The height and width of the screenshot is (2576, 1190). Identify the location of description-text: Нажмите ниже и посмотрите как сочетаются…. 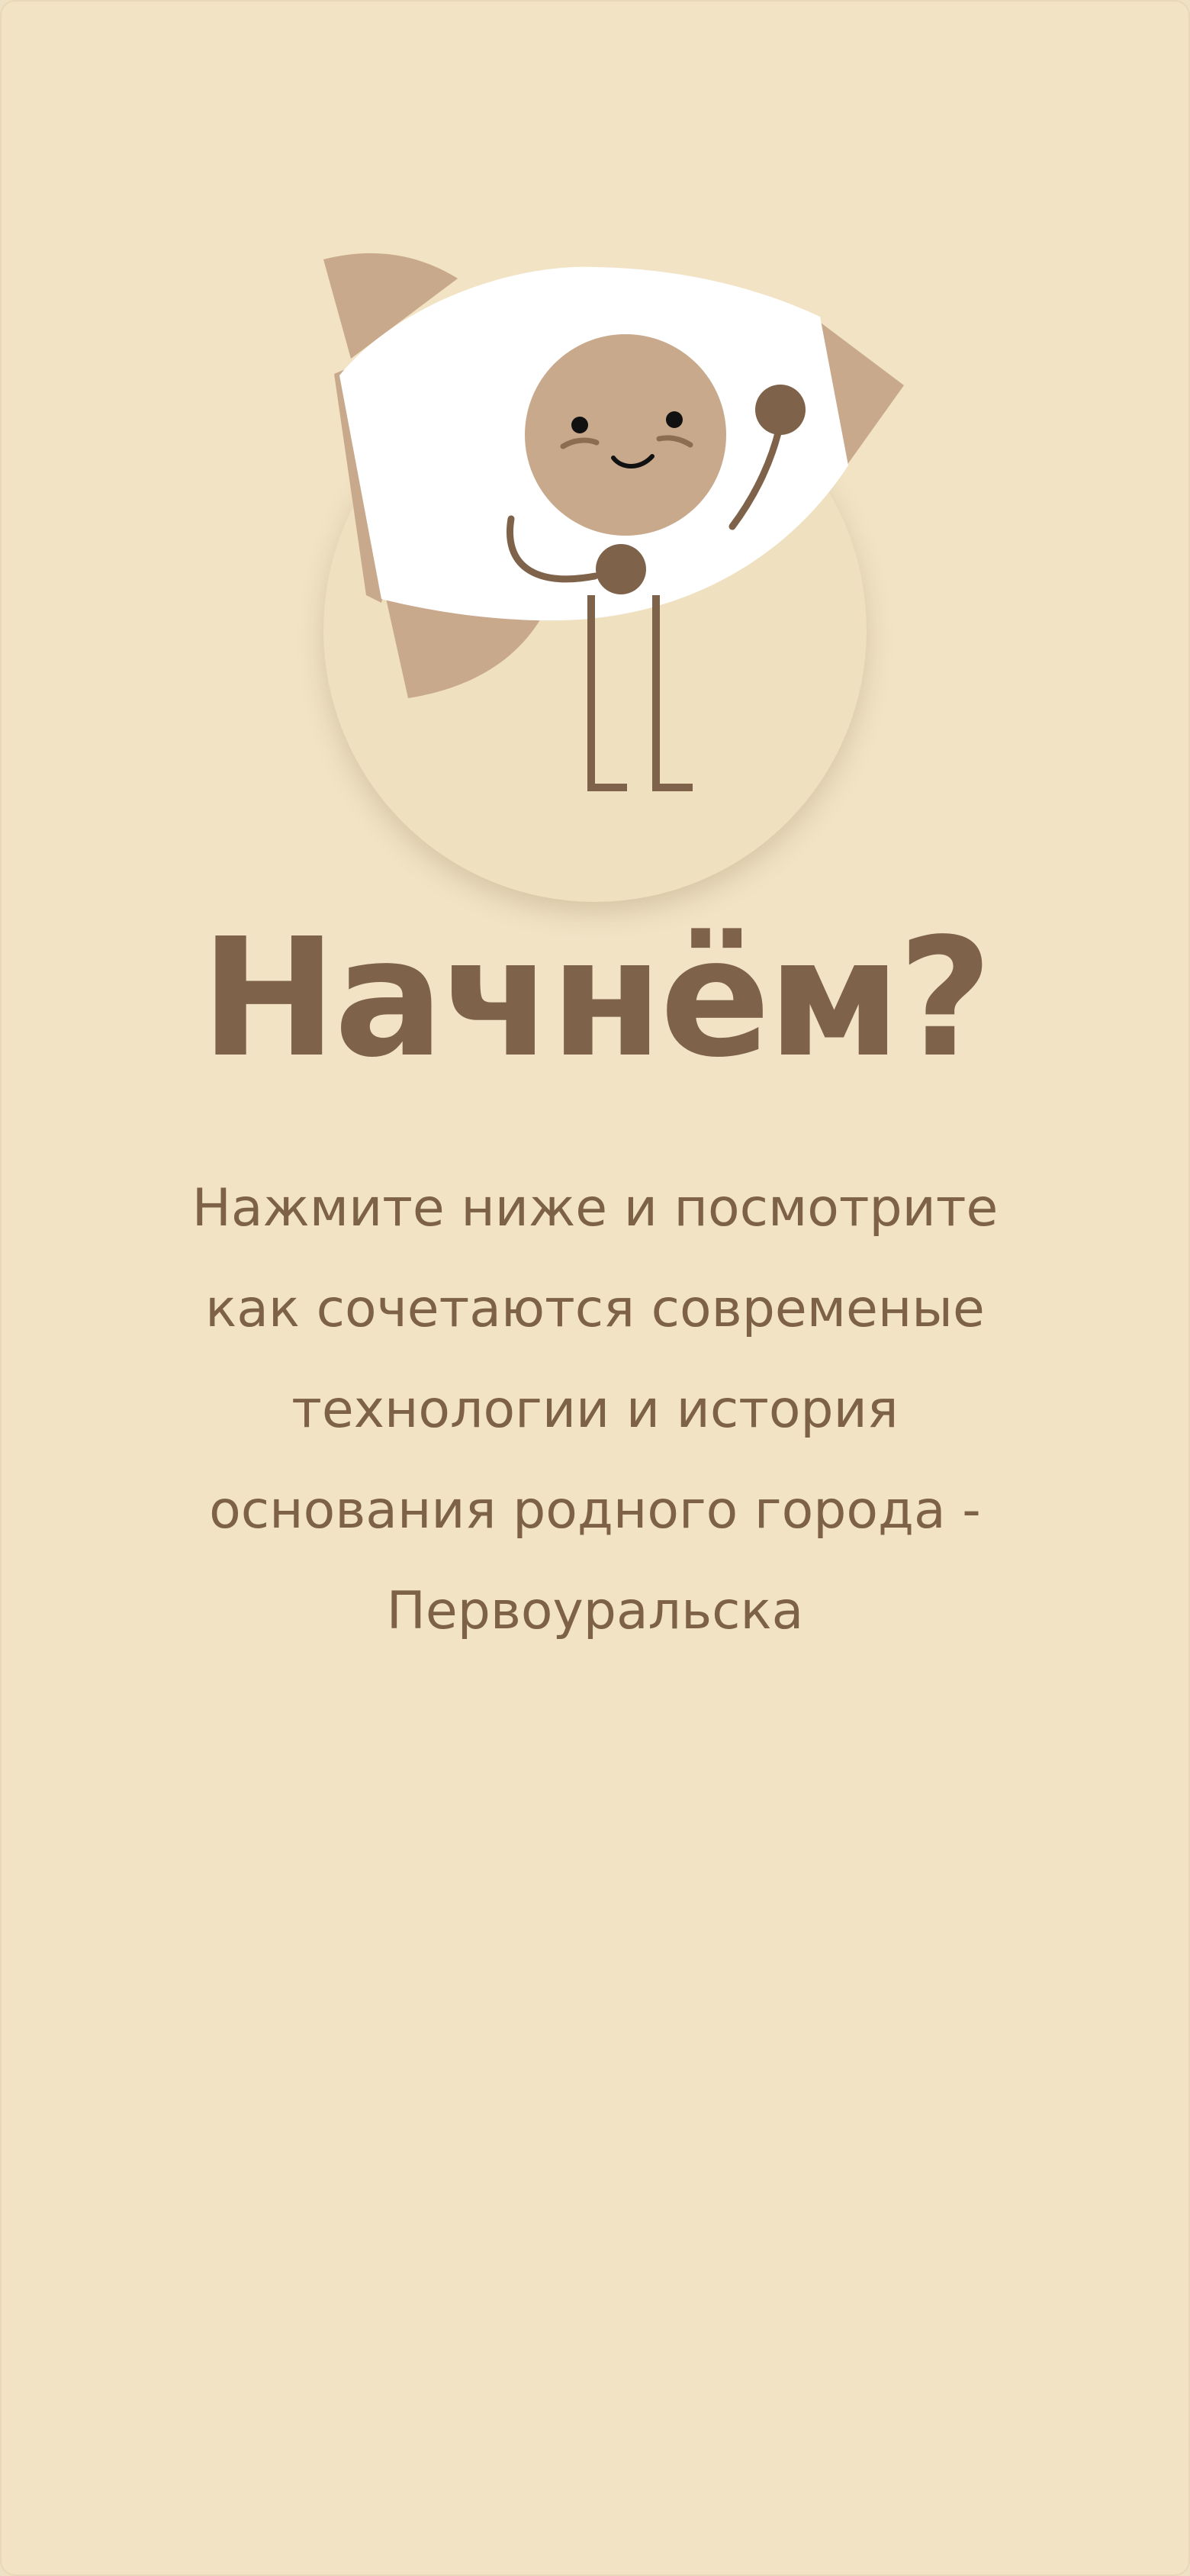
(595, 1409).